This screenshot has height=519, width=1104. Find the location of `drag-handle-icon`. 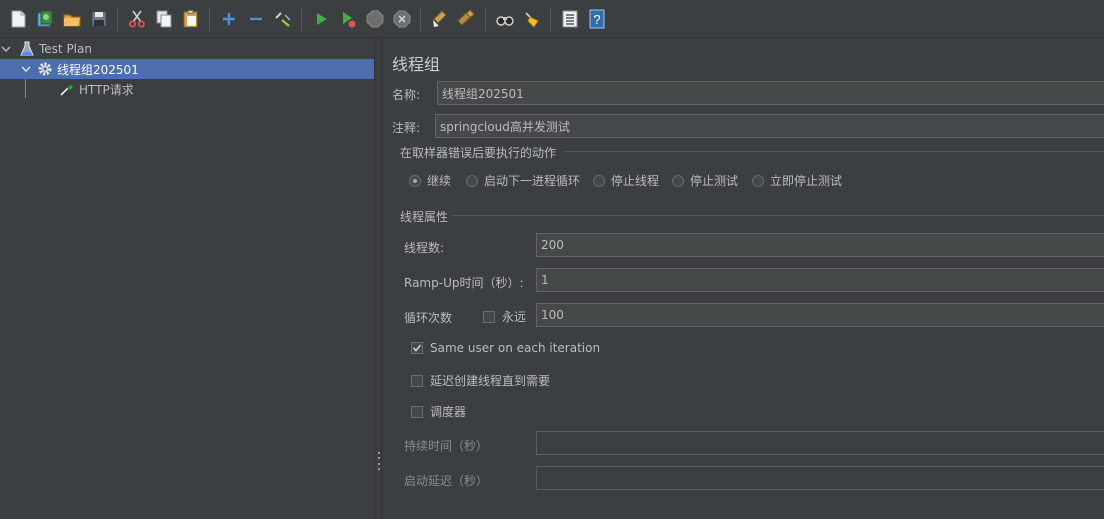

drag-handle-icon is located at coordinates (378, 461).